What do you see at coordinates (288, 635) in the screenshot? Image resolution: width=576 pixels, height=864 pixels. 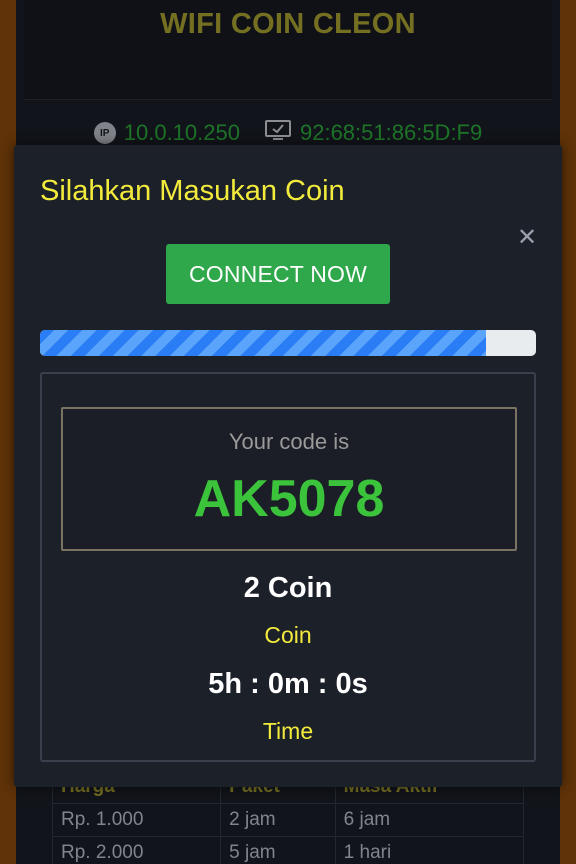 I see `coin-label: Coin` at bounding box center [288, 635].